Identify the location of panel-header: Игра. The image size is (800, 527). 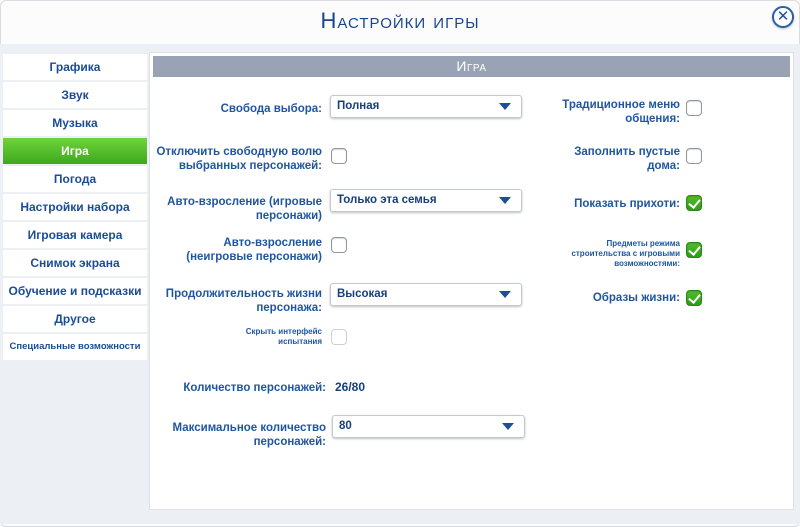
(471, 66).